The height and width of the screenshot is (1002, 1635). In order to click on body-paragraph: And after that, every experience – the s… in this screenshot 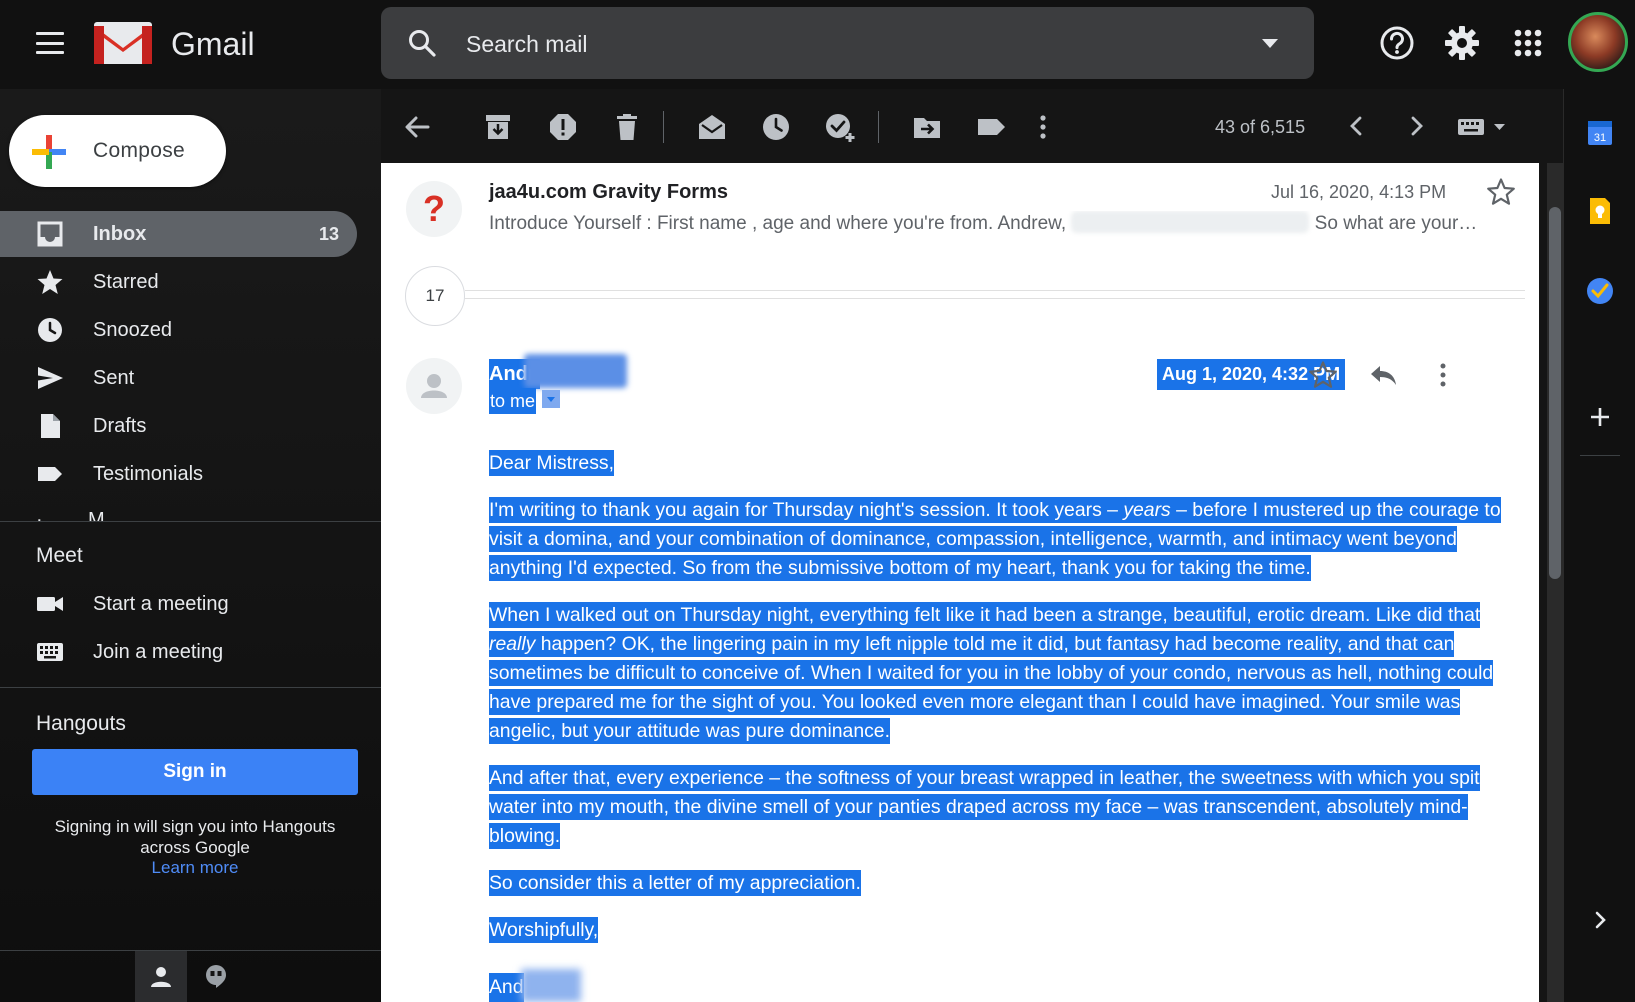, I will do `click(984, 807)`.